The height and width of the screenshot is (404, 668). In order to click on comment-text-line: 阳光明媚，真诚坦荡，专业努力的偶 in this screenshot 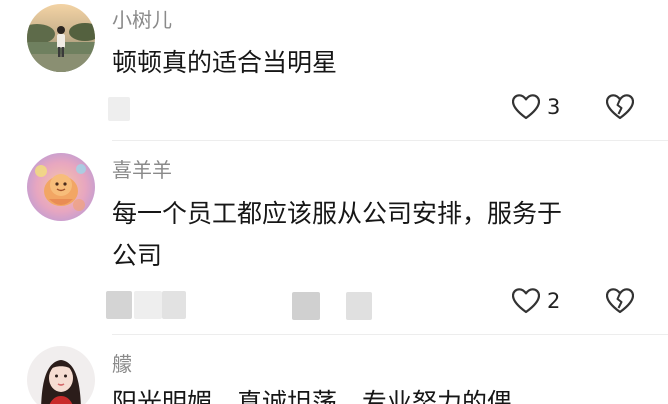, I will do `click(312, 396)`.